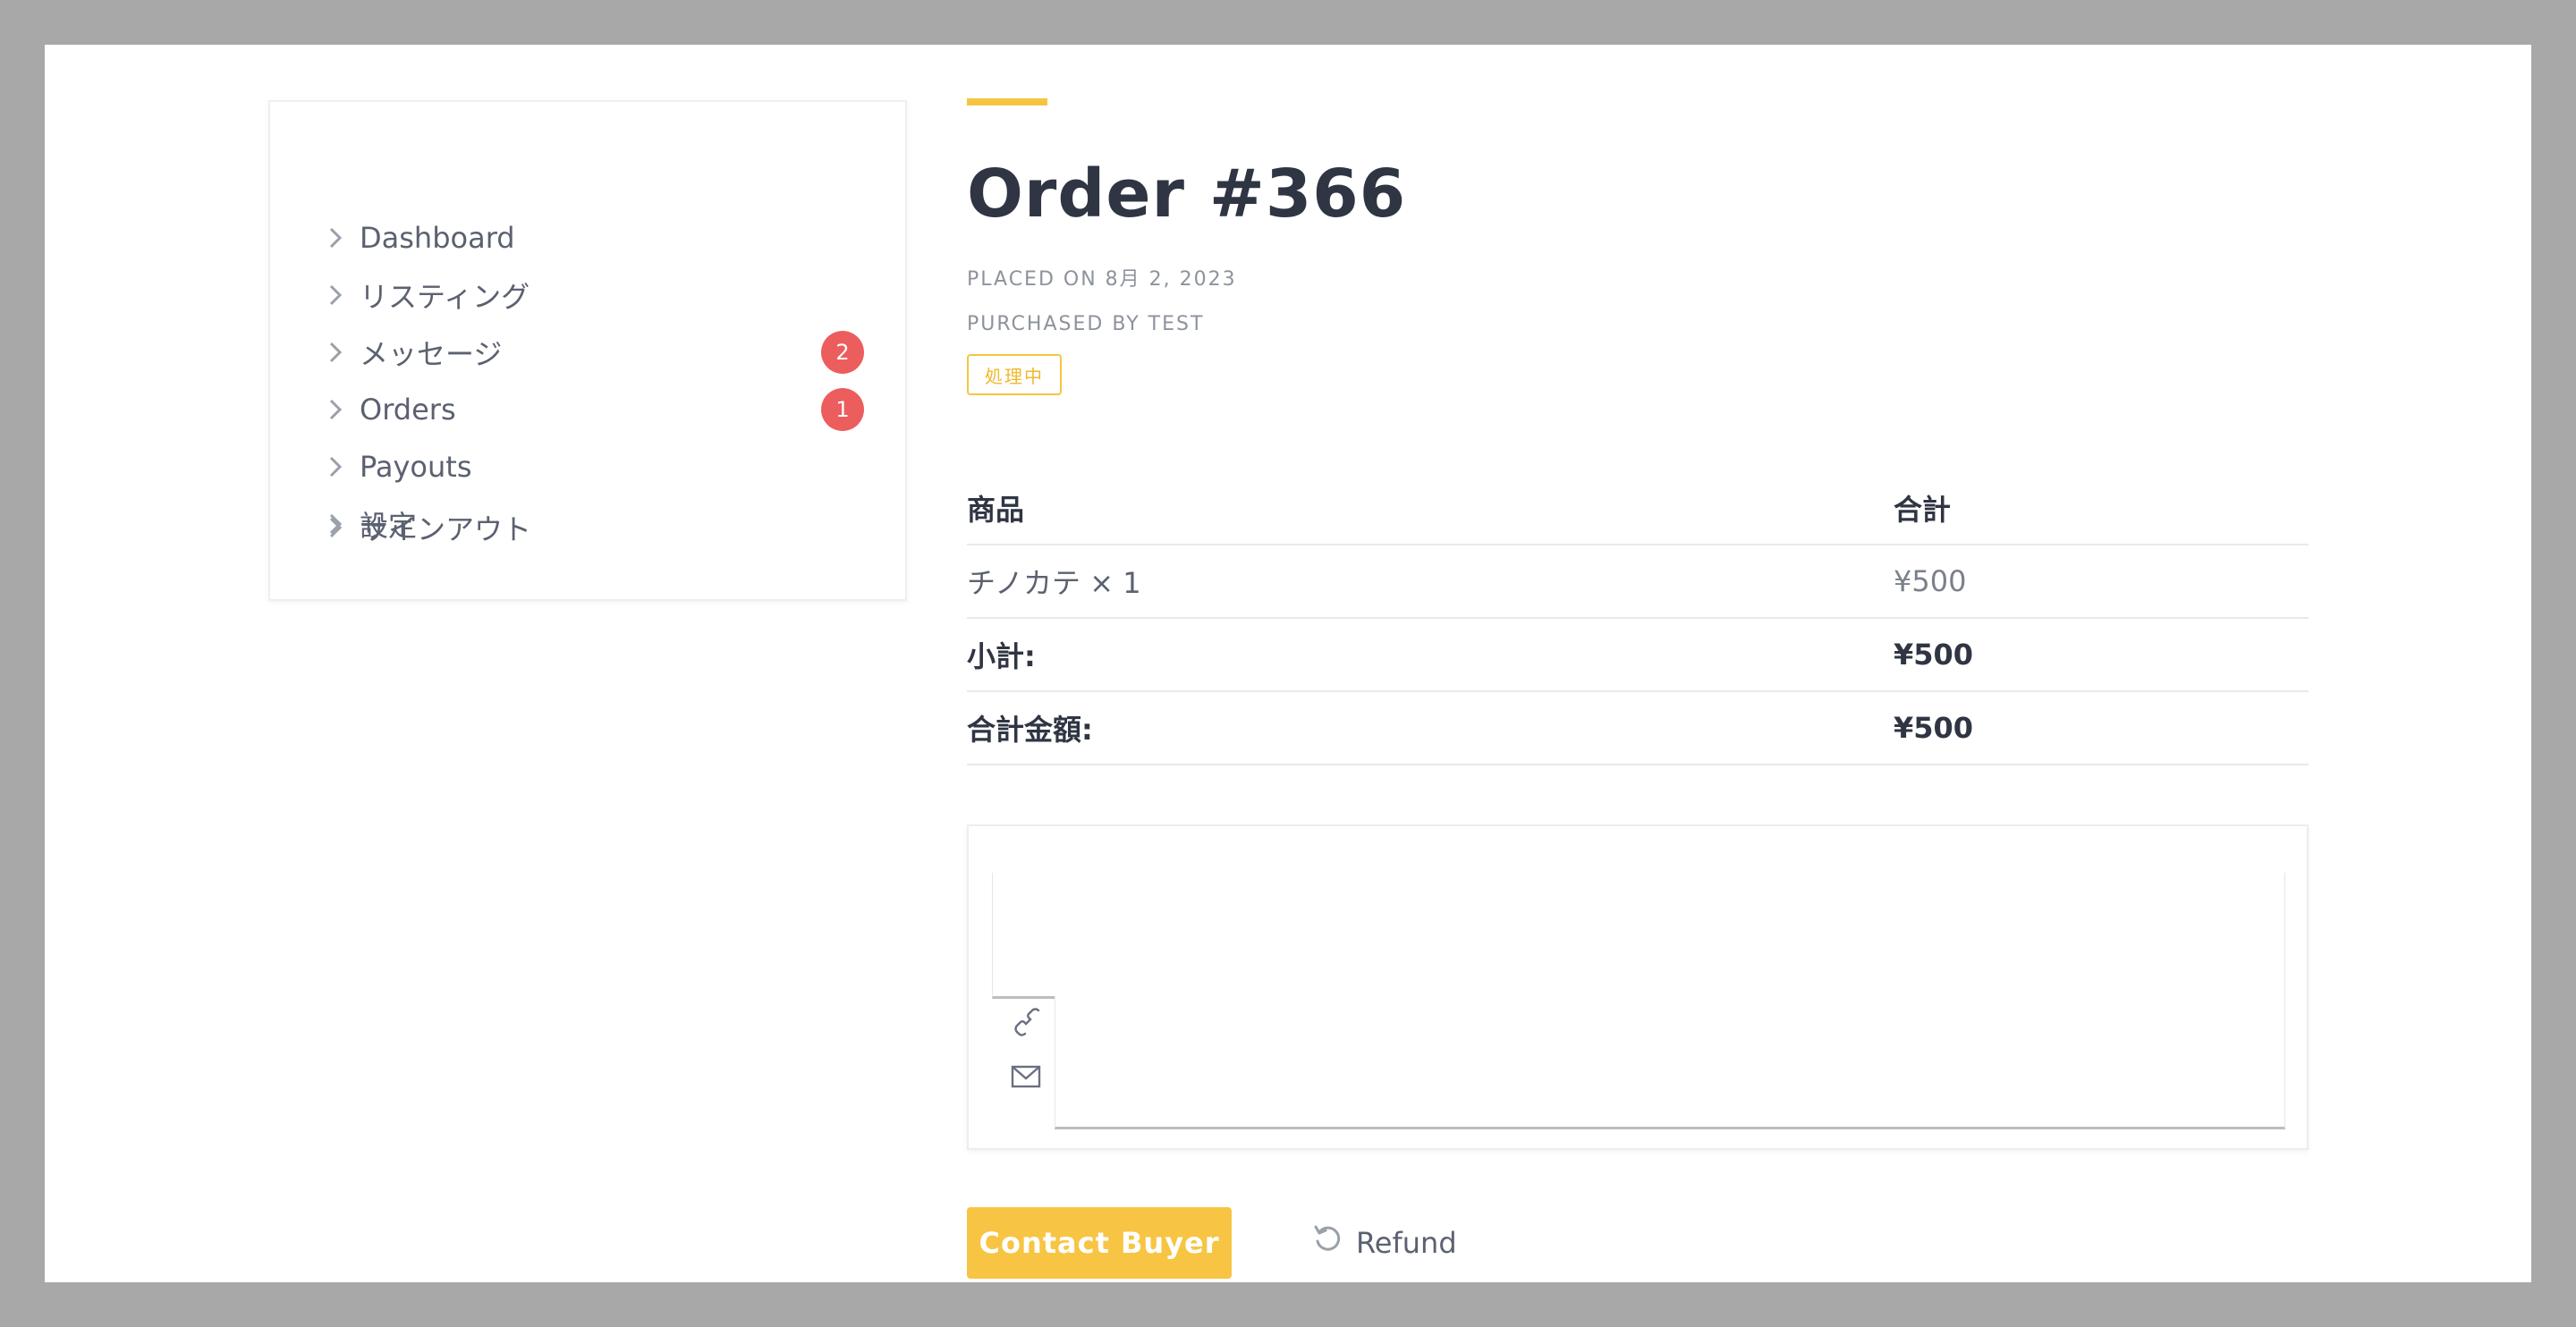 The image size is (2576, 1327). Describe the element at coordinates (1930, 581) in the screenshot. I see `item-price: ¥500` at that location.